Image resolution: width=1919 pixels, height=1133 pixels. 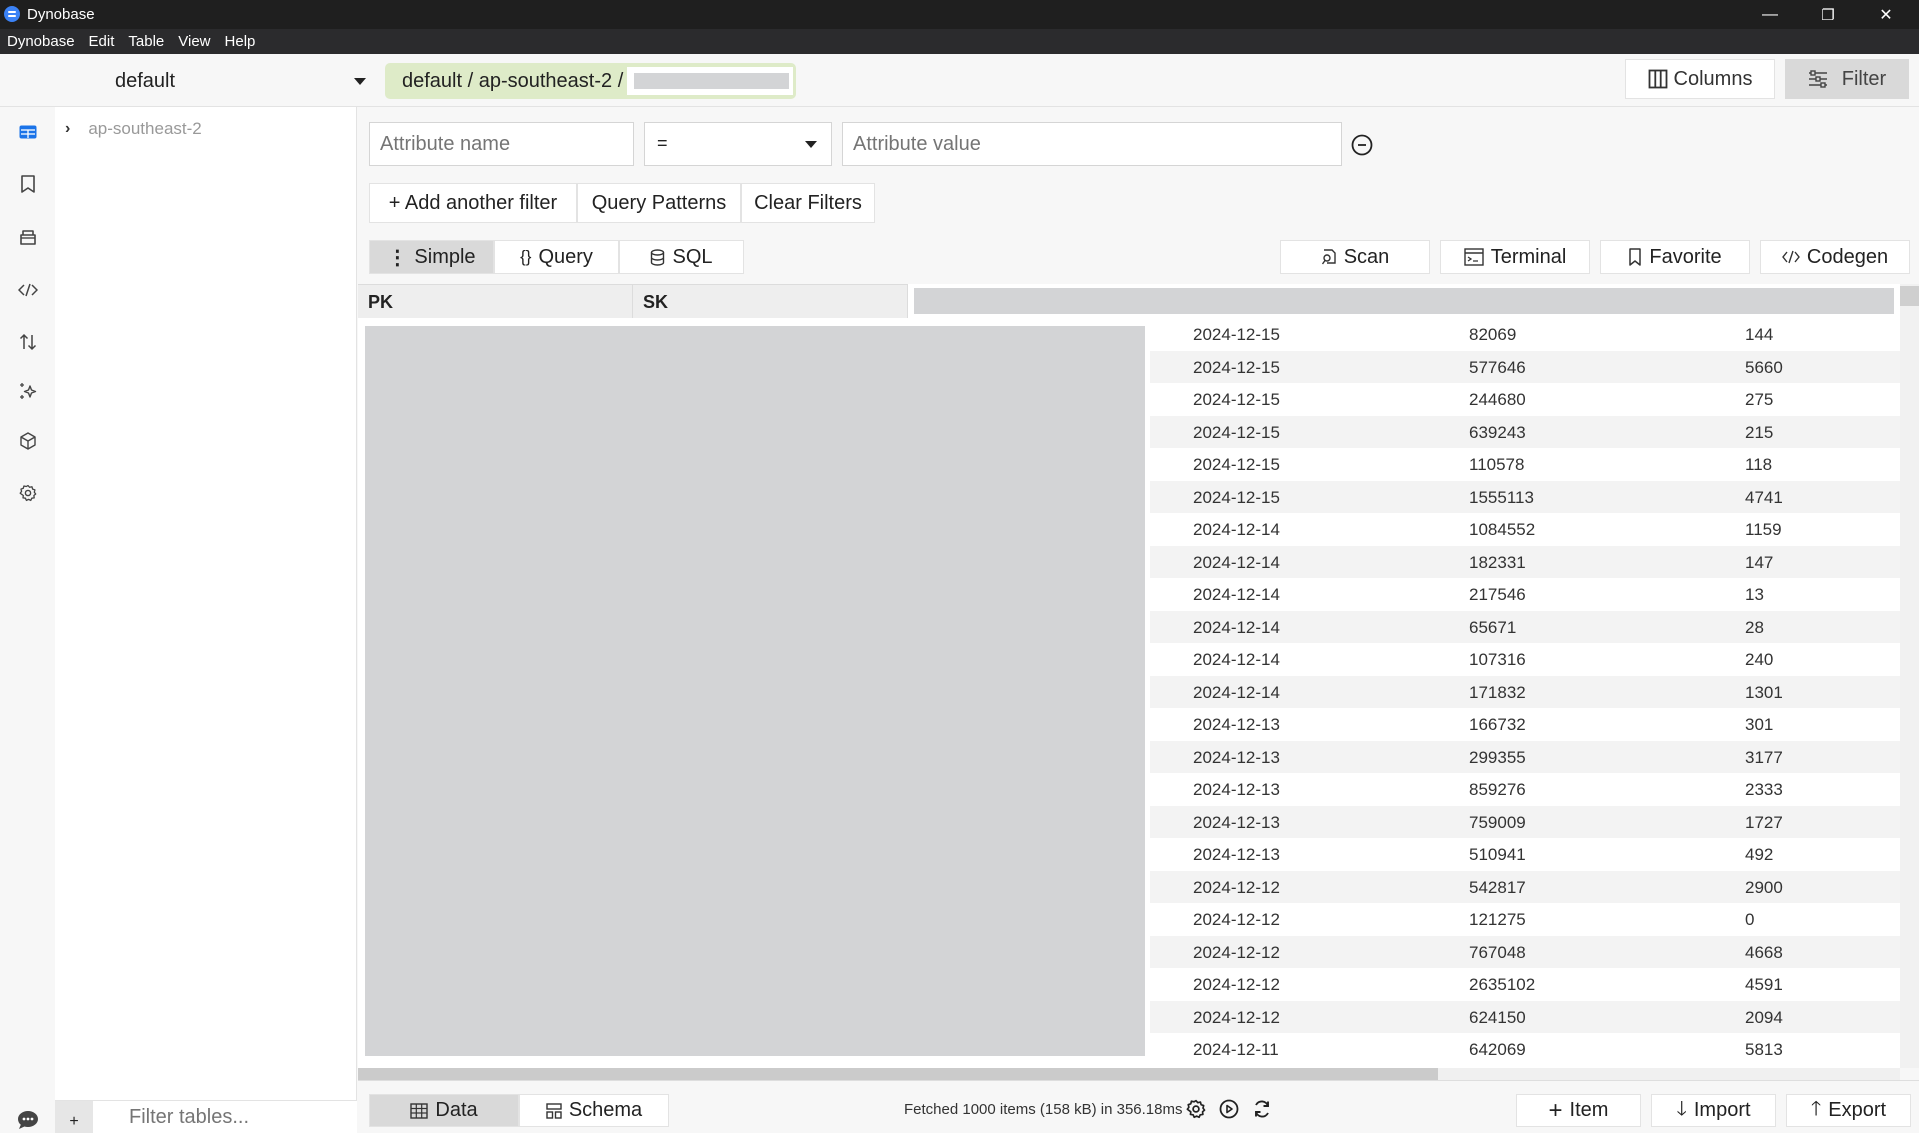 I want to click on table-cell: 2024-12-15, so click(x=1236, y=334).